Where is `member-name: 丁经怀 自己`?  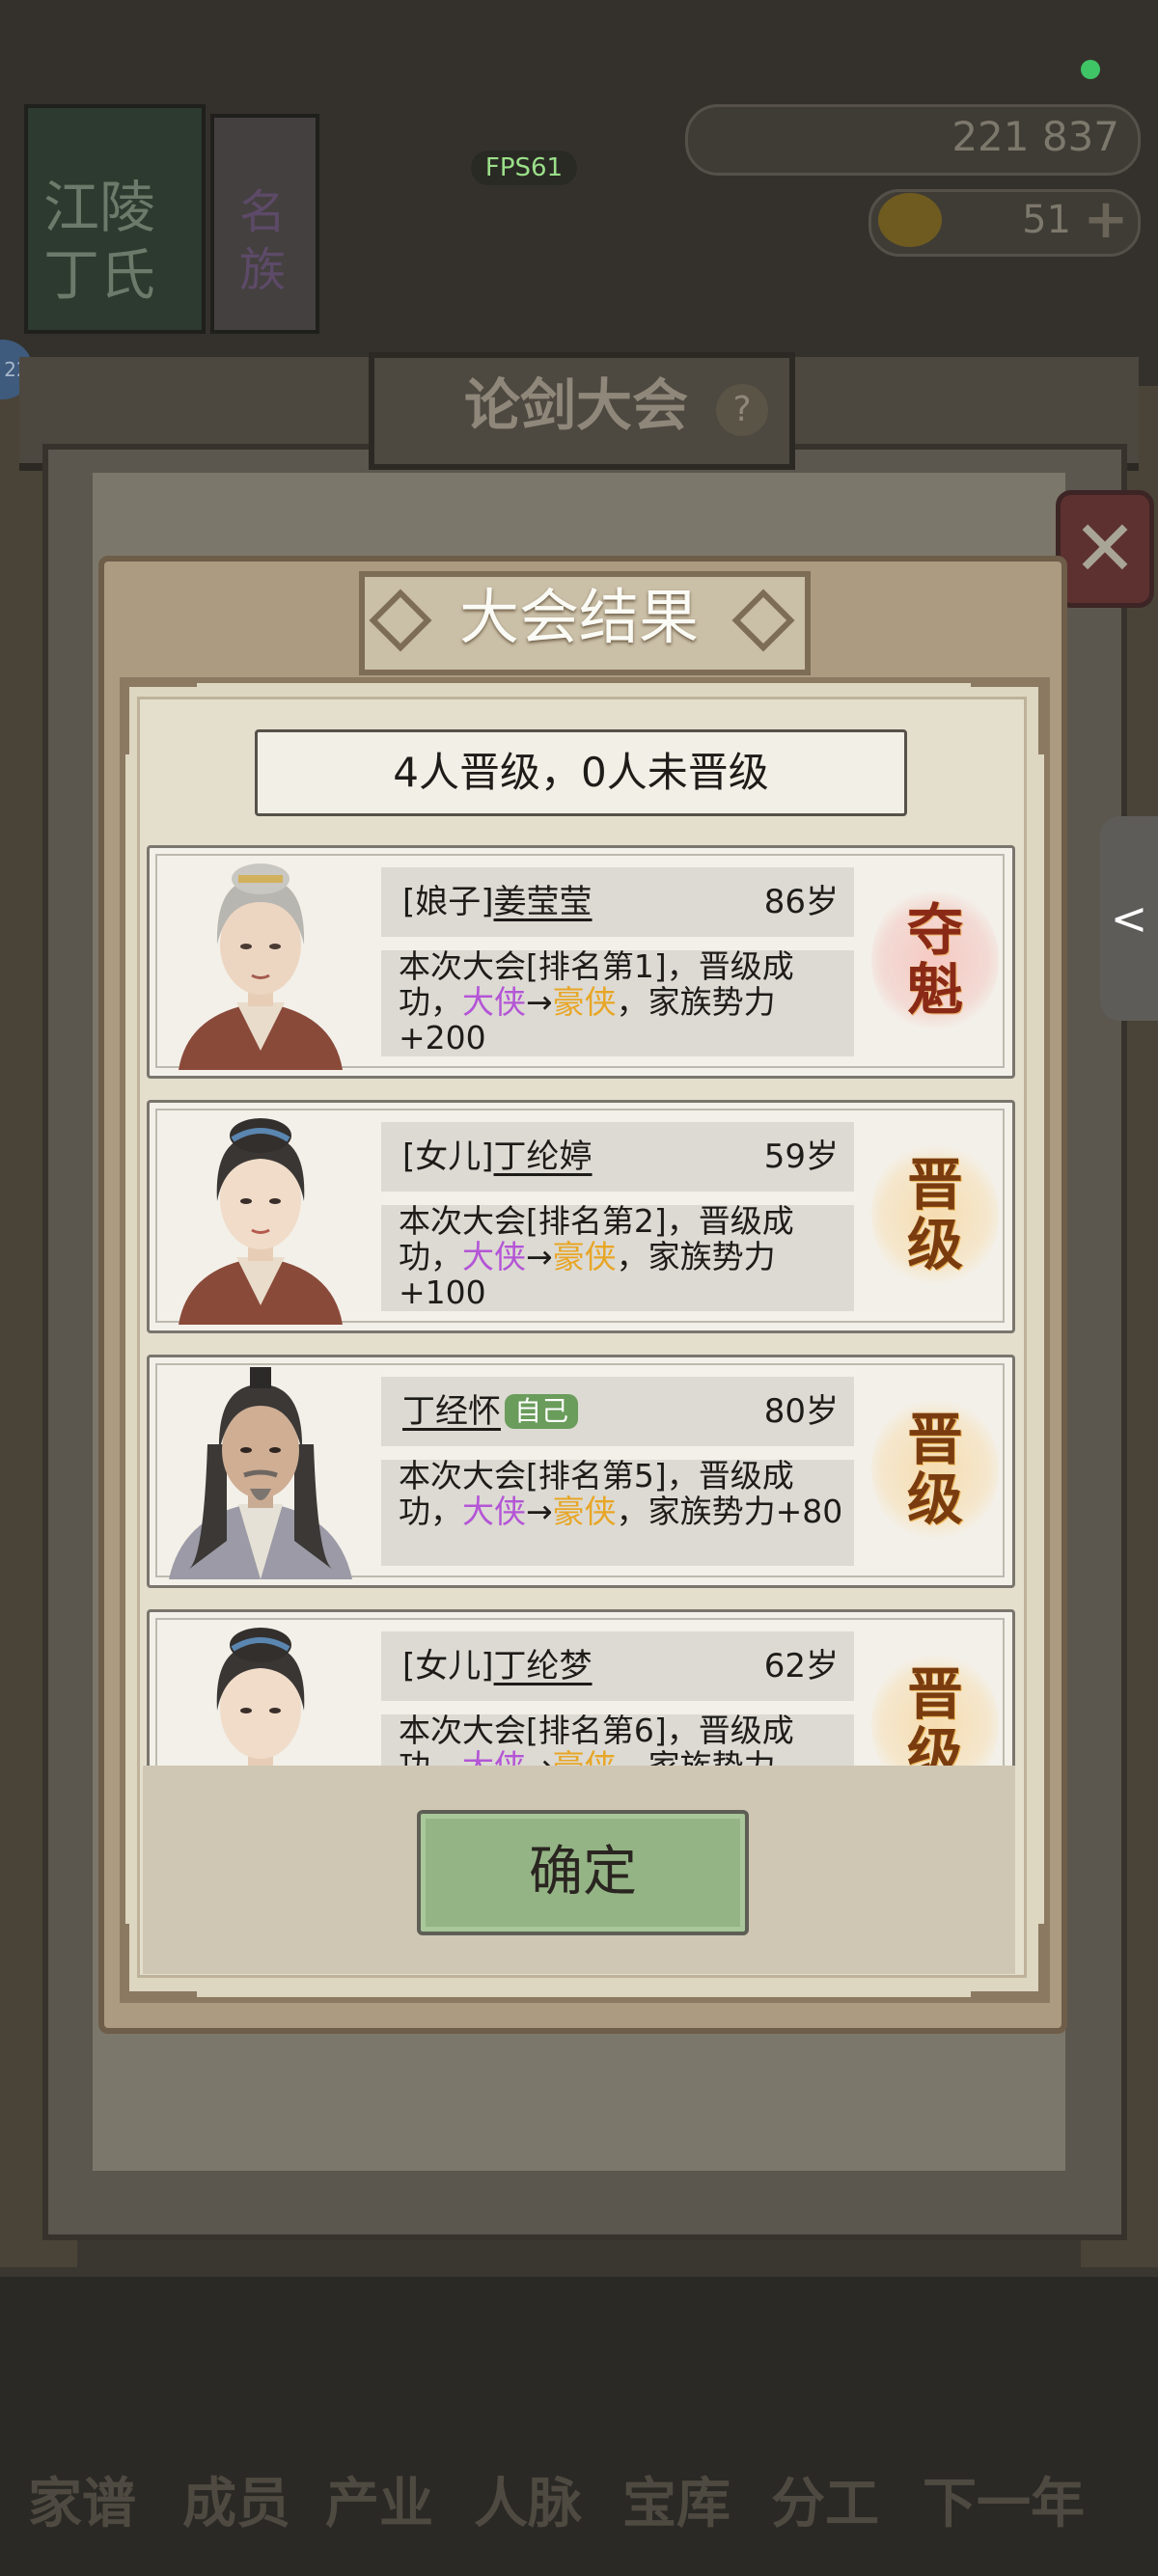
member-name: 丁经怀 自己 is located at coordinates (490, 1412).